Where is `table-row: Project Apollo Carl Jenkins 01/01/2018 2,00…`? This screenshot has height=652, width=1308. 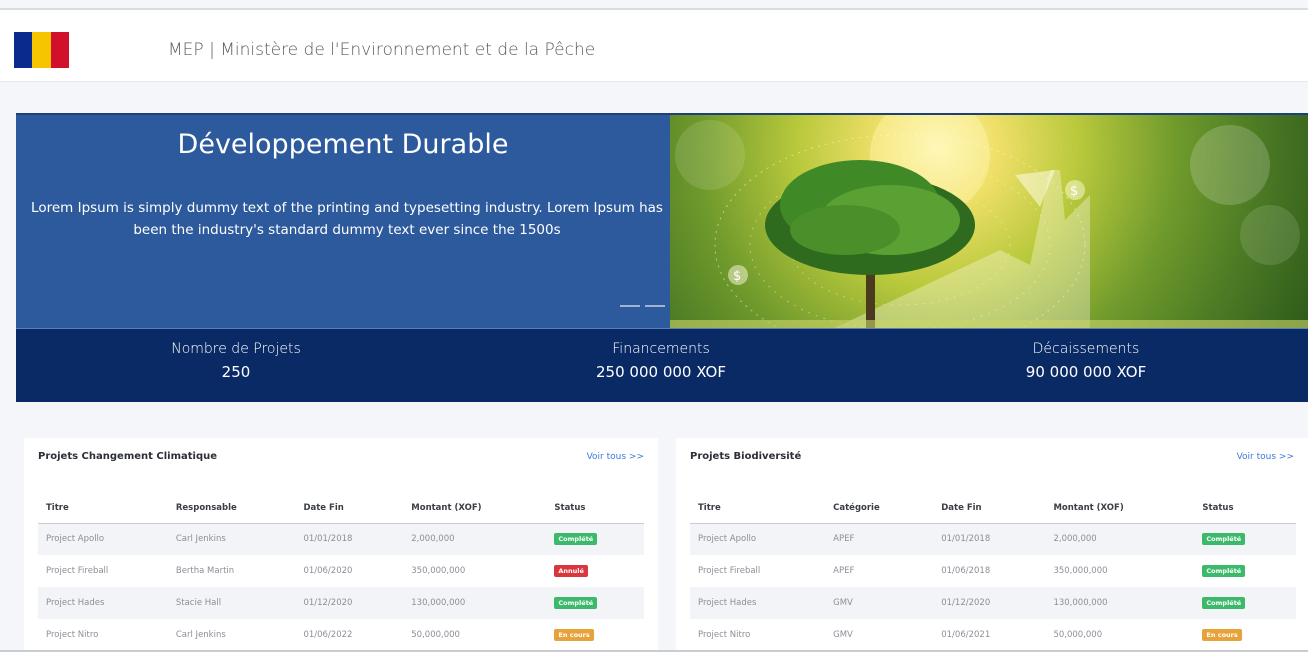
table-row: Project Apollo Carl Jenkins 01/01/2018 2,00… is located at coordinates (341, 539).